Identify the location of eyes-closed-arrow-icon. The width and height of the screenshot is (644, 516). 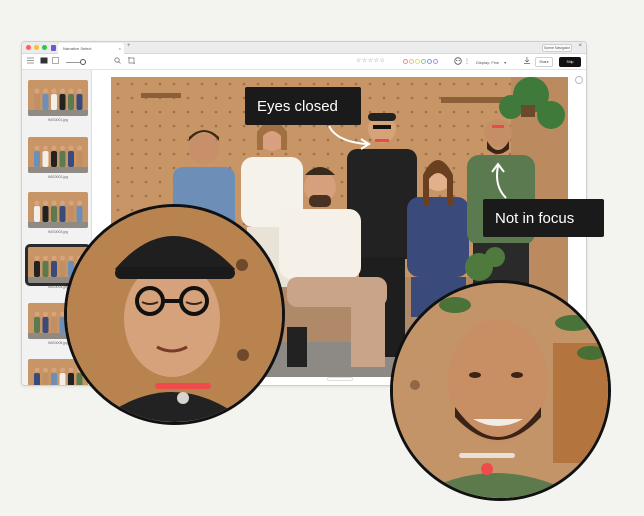
(349, 137).